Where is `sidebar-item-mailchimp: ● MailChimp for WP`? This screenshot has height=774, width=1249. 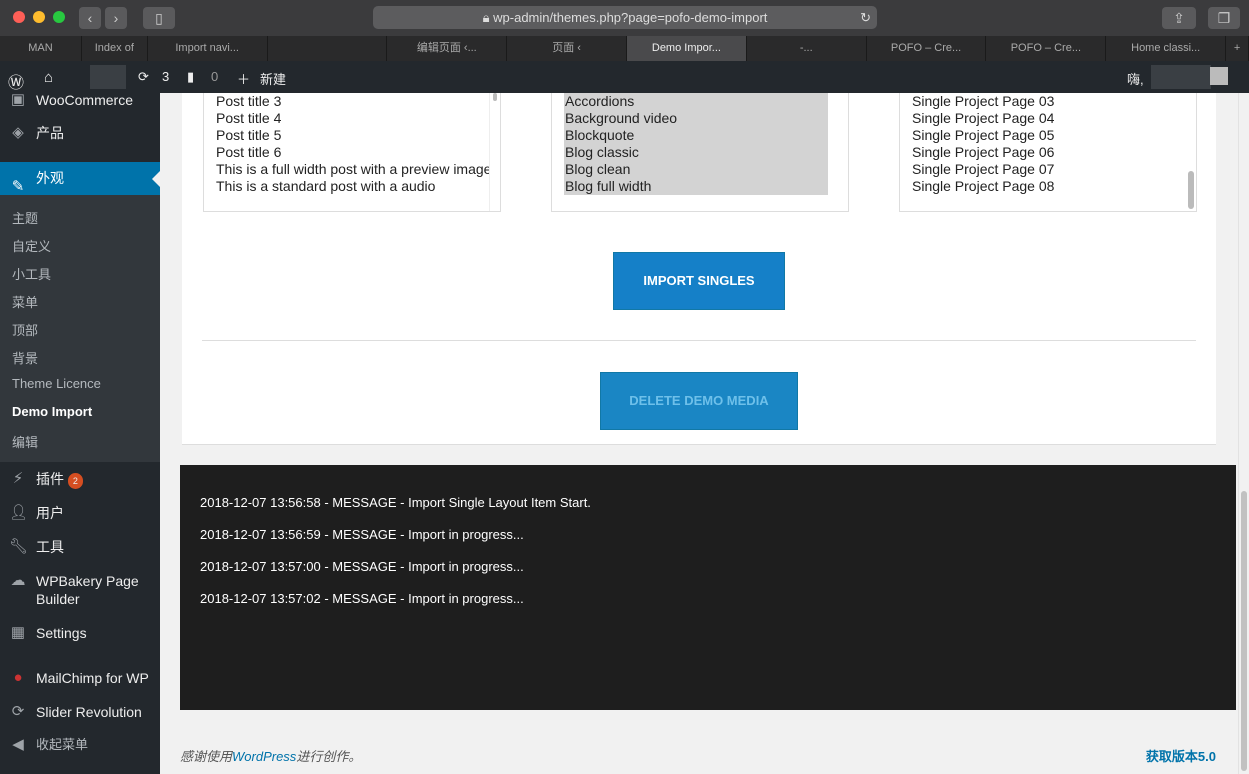 sidebar-item-mailchimp: ● MailChimp for WP is located at coordinates (80, 678).